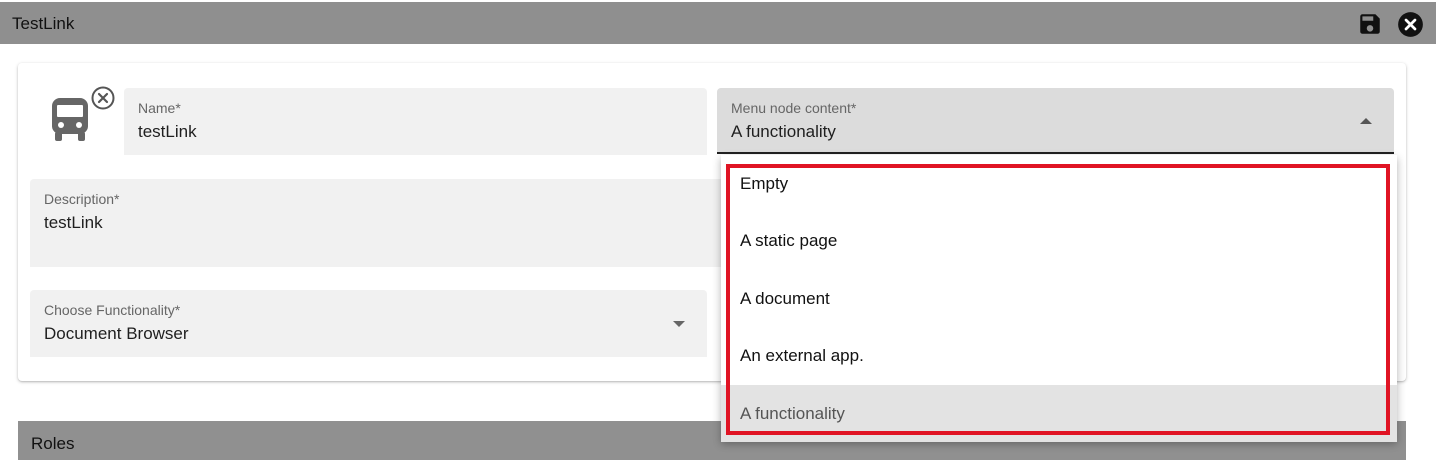 The height and width of the screenshot is (460, 1436). I want to click on option-document: A document, so click(1059, 298).